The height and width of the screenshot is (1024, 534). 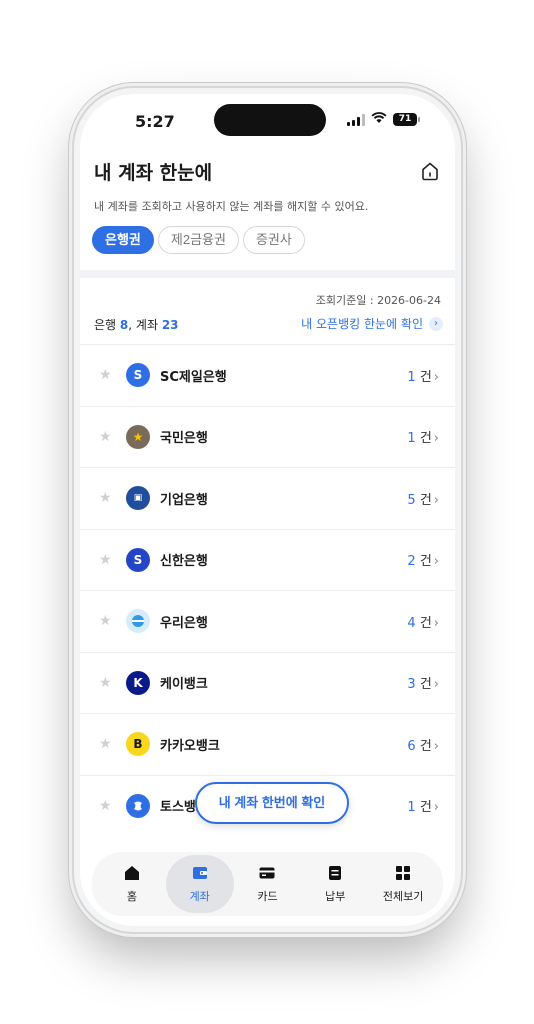 I want to click on check-all-accounts-button: 내 계좌 한번에 확인, so click(x=272, y=803).